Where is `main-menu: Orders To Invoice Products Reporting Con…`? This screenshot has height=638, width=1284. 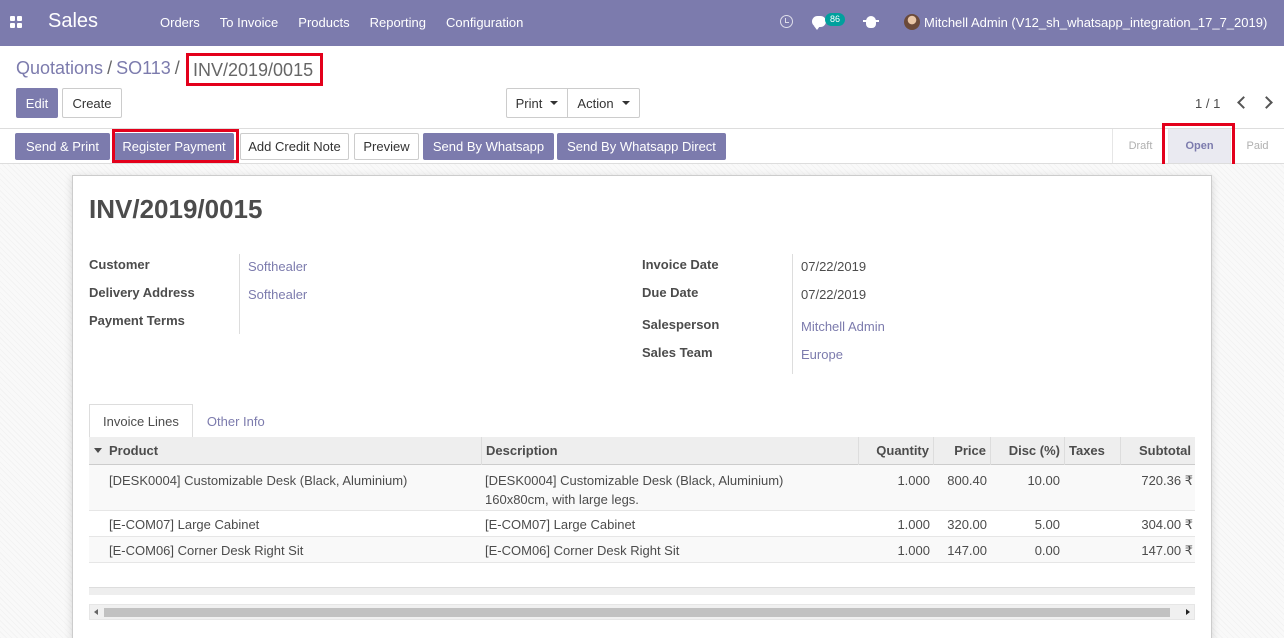
main-menu: Orders To Invoice Products Reporting Con… is located at coordinates (341, 23).